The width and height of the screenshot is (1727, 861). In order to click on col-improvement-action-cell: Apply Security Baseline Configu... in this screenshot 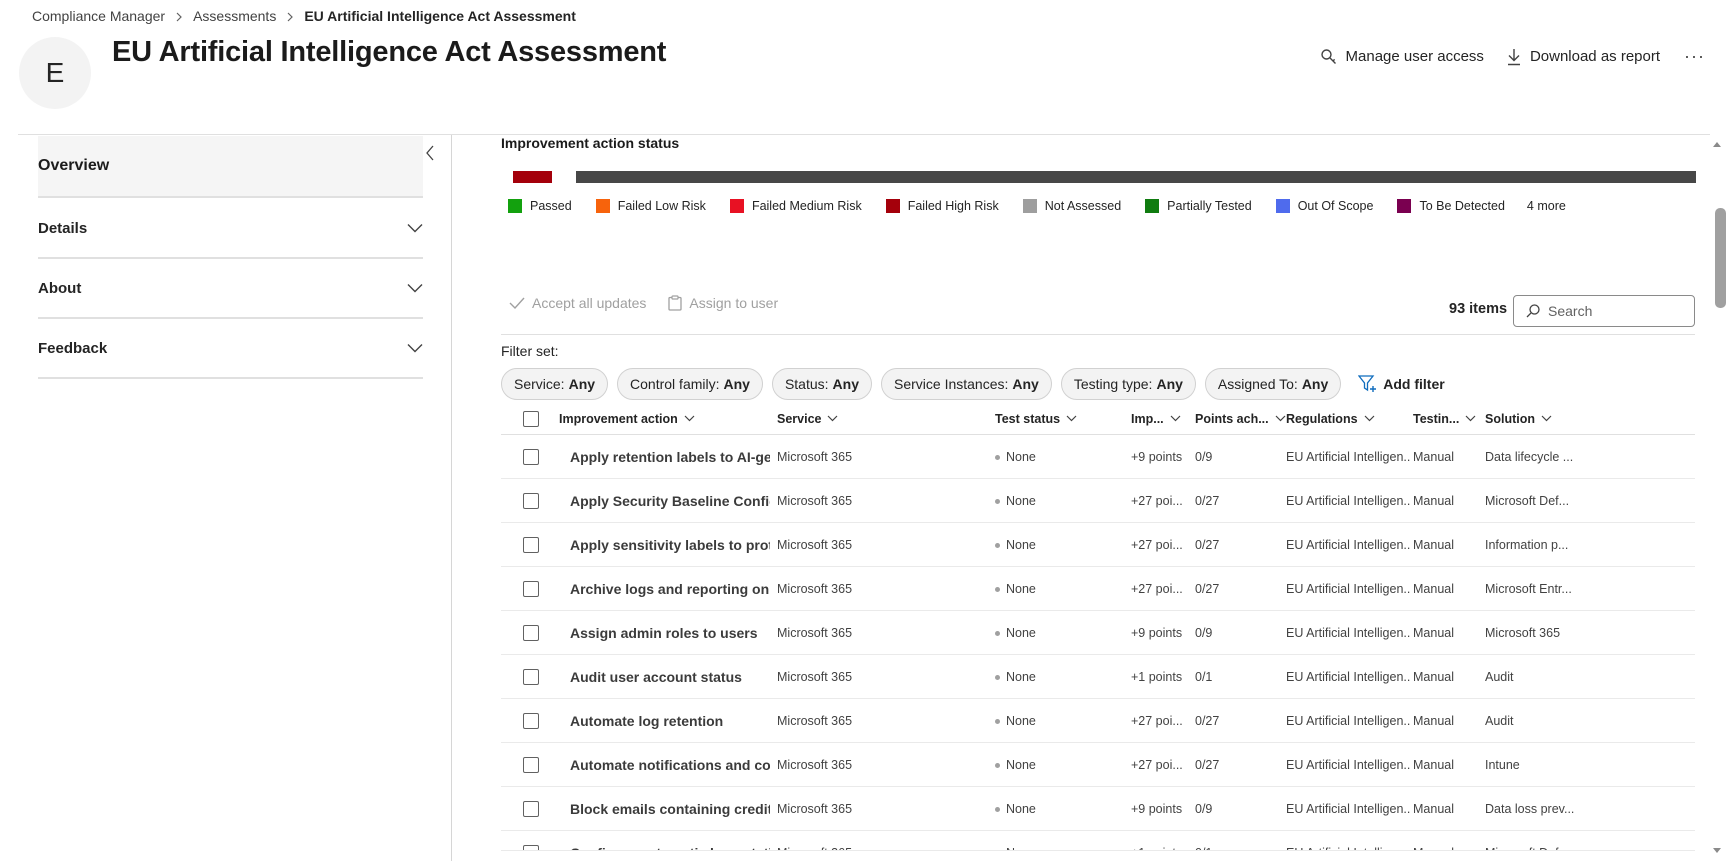, I will do `click(670, 501)`.